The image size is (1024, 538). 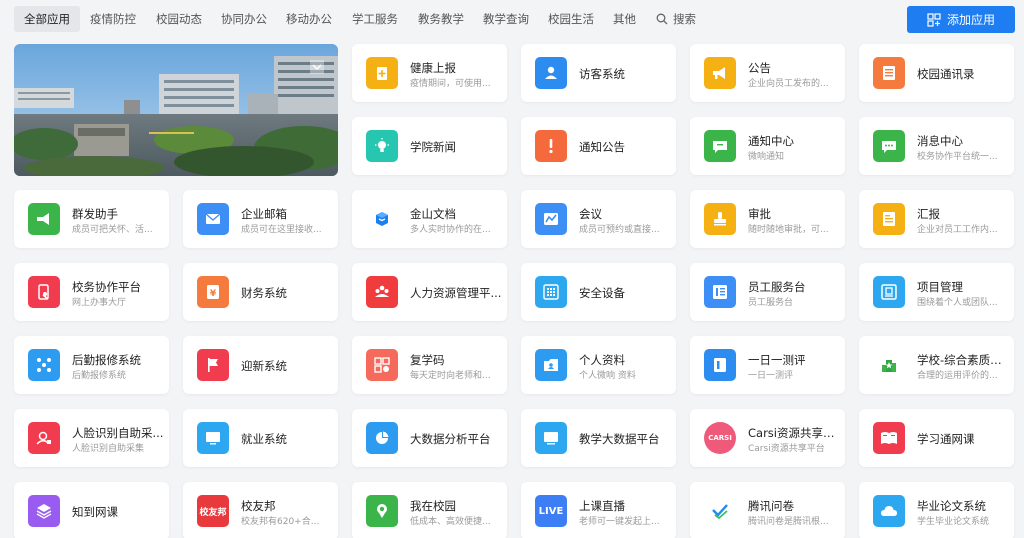 I want to click on app-subtitle: 人脸识别自助采集, so click(x=108, y=449).